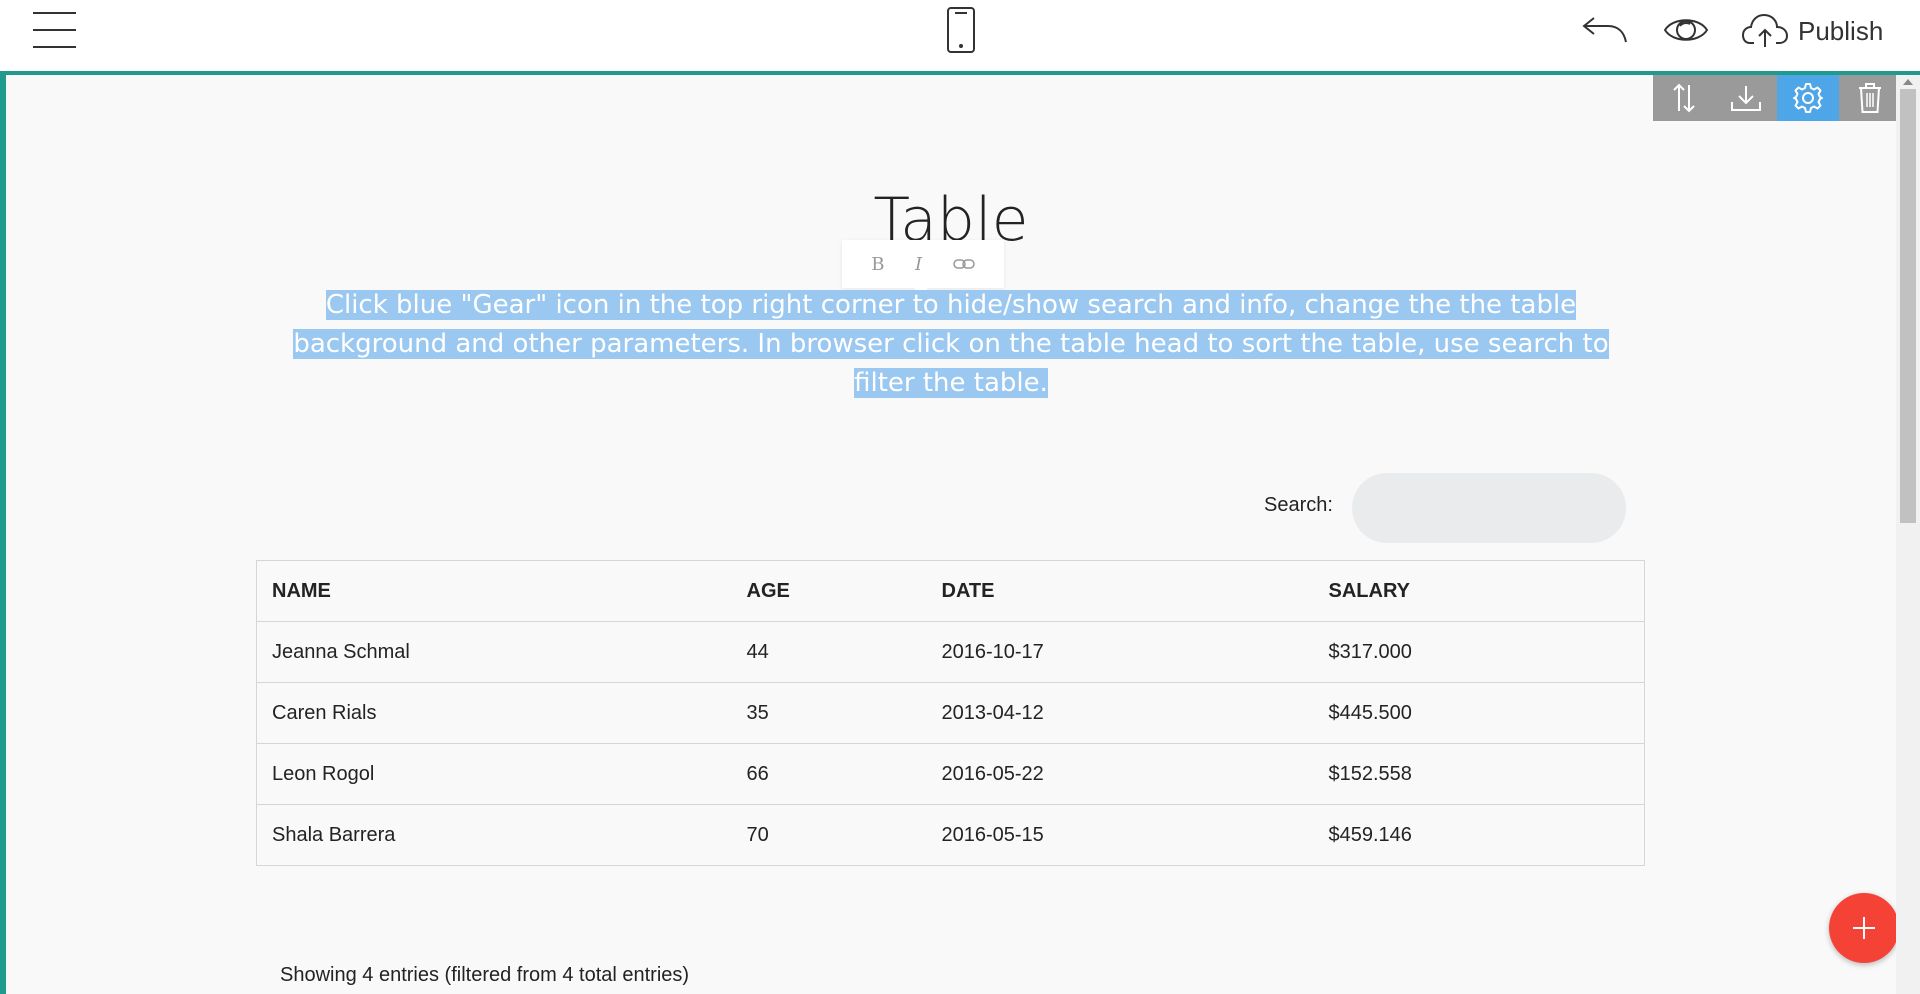  I want to click on cell-date: 2016-10-17, so click(1120, 652).